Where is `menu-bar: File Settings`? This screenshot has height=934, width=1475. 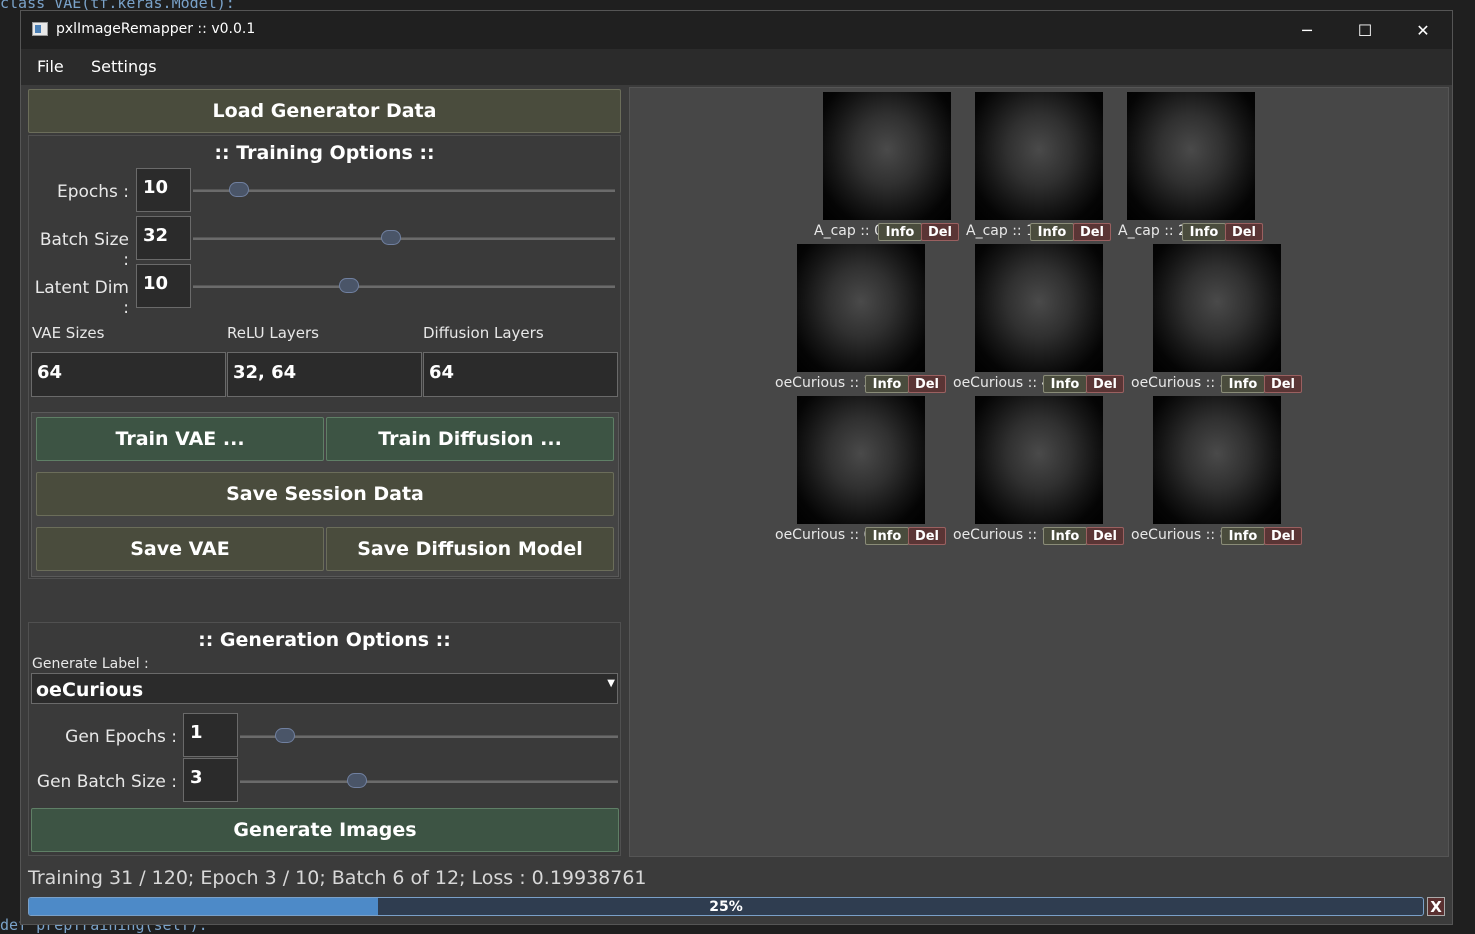 menu-bar: File Settings is located at coordinates (736, 67).